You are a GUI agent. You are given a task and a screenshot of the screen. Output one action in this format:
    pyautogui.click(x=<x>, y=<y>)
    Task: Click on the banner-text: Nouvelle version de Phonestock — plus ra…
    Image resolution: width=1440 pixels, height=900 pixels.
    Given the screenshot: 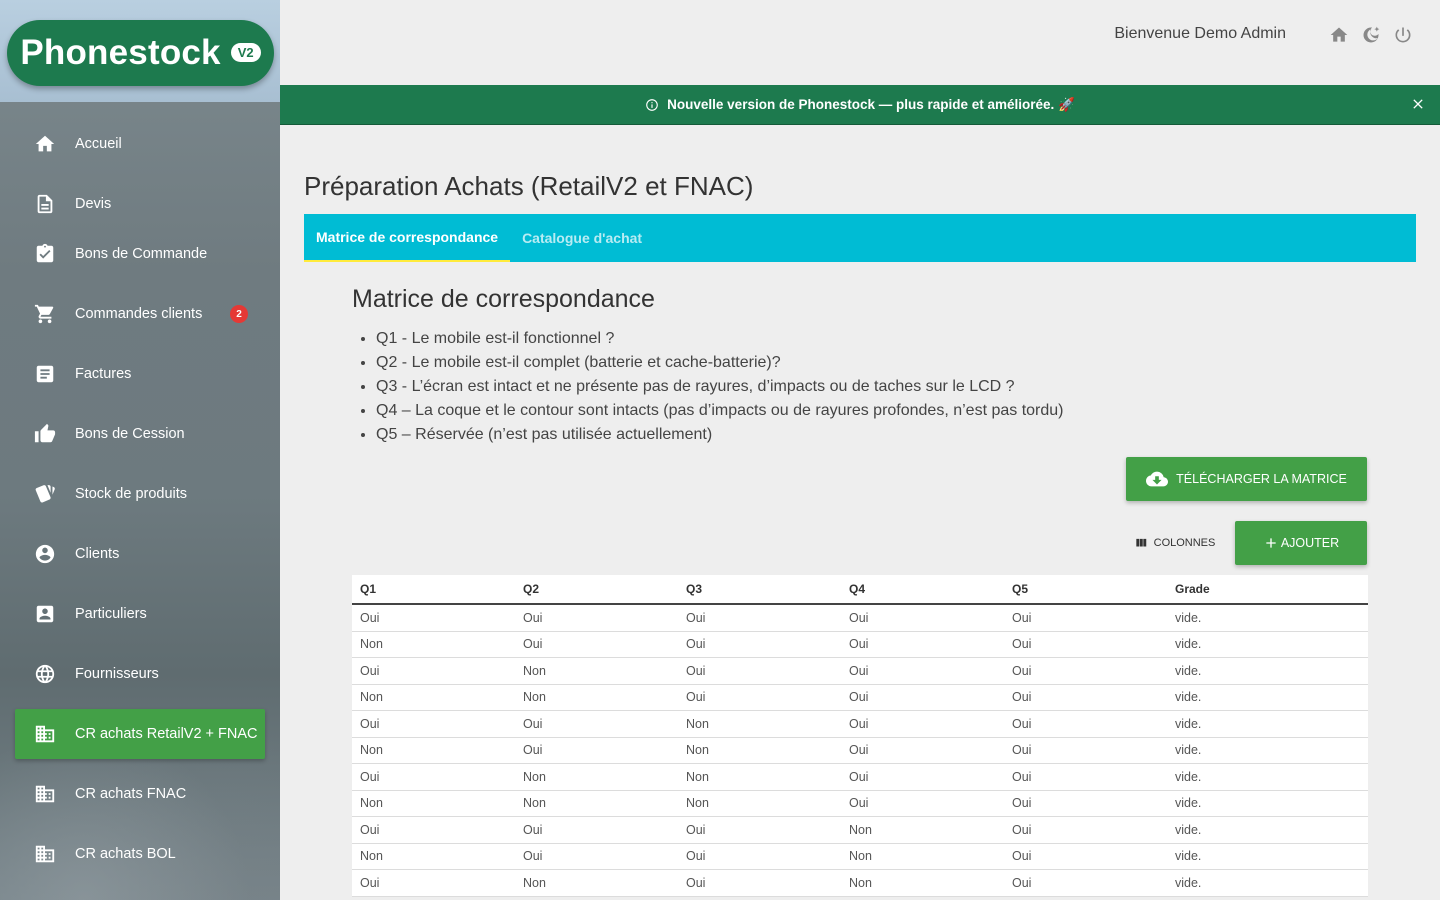 What is the action you would take?
    pyautogui.click(x=871, y=104)
    